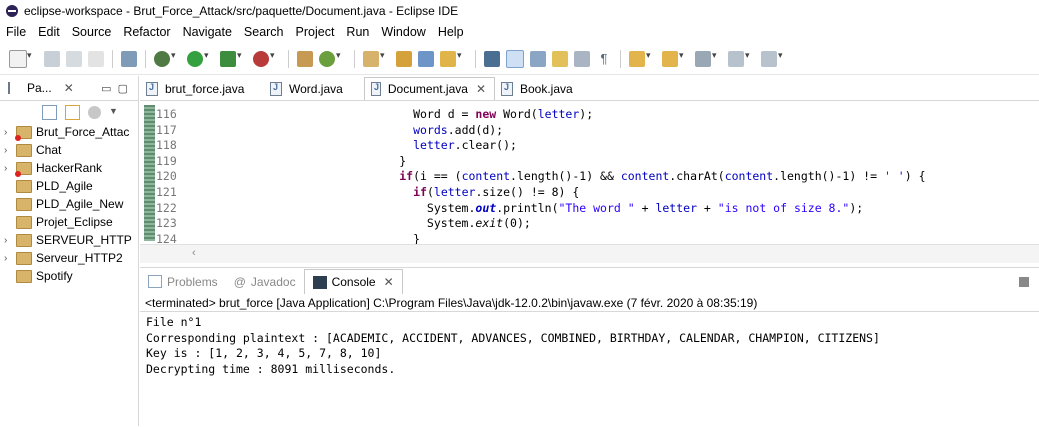  Describe the element at coordinates (231, 58) in the screenshot. I see `coverage-icon` at that location.